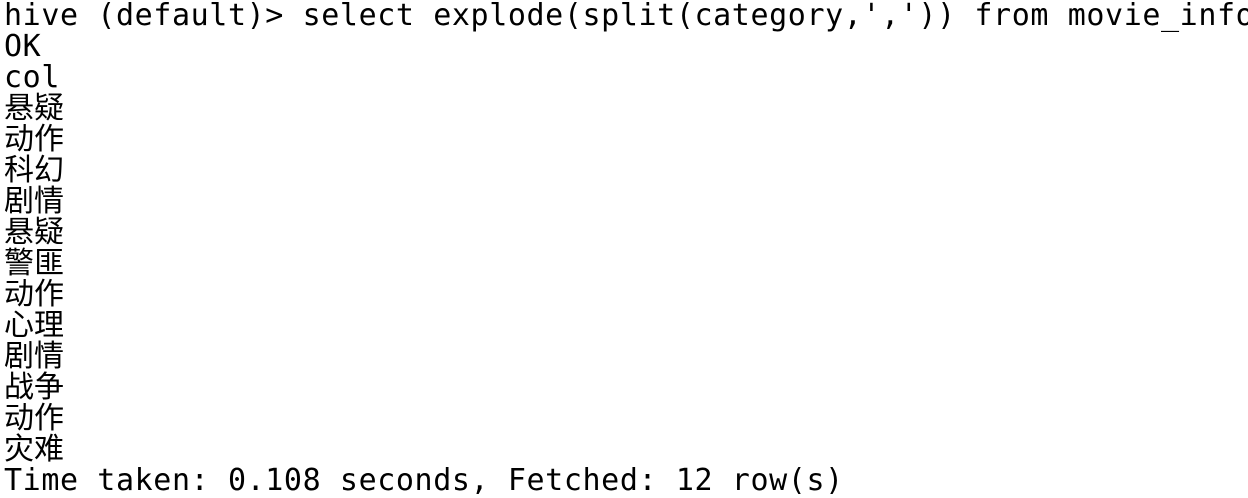  I want to click on result-row: 科幻, so click(34, 170).